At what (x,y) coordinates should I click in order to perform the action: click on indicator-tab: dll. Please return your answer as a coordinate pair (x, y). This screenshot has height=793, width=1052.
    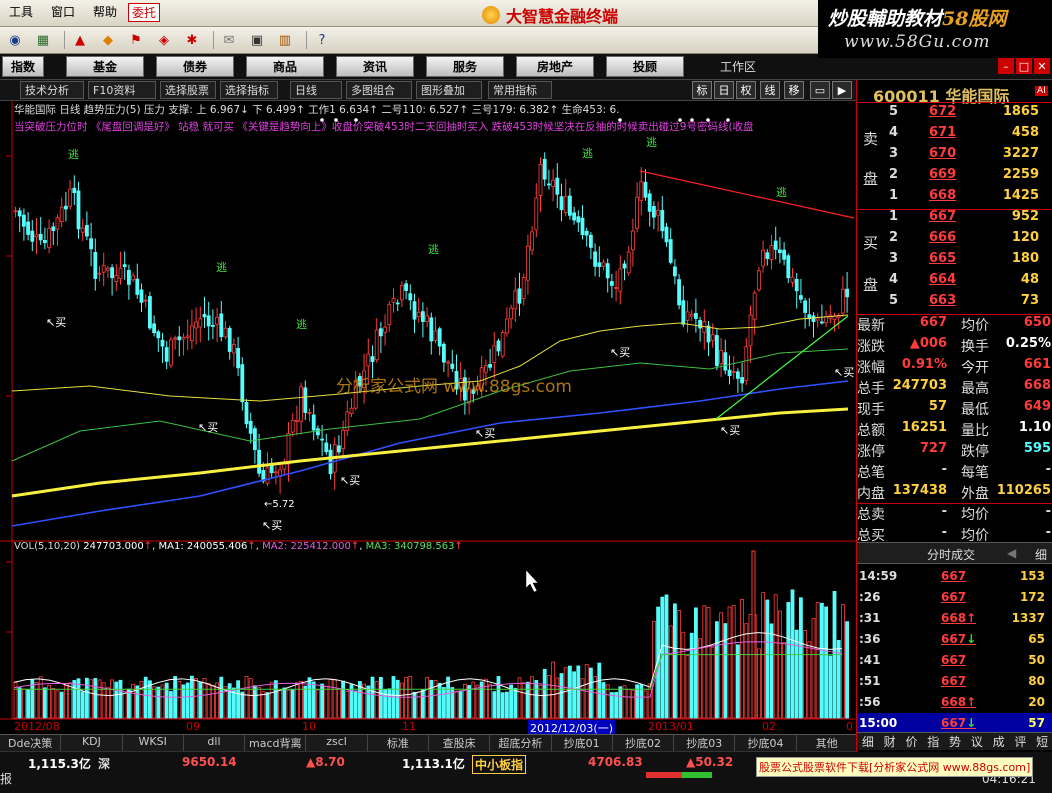
    Looking at the image, I should click on (215, 743).